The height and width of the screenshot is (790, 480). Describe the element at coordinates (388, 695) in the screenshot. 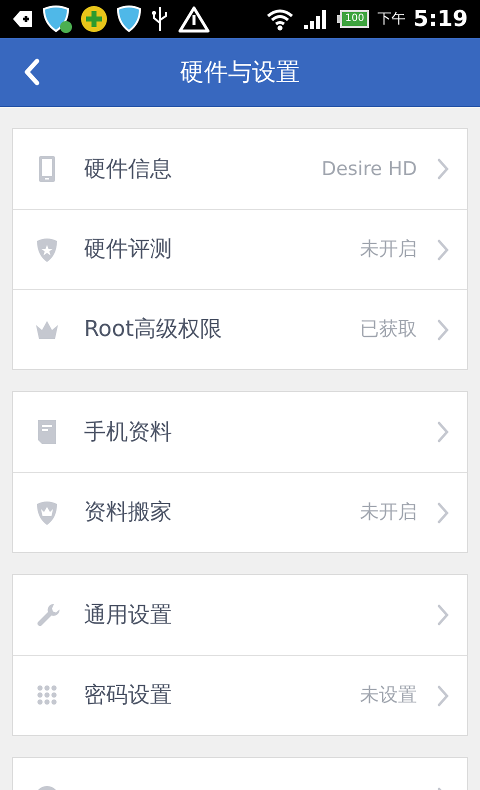

I see `item-value: 未设置` at that location.